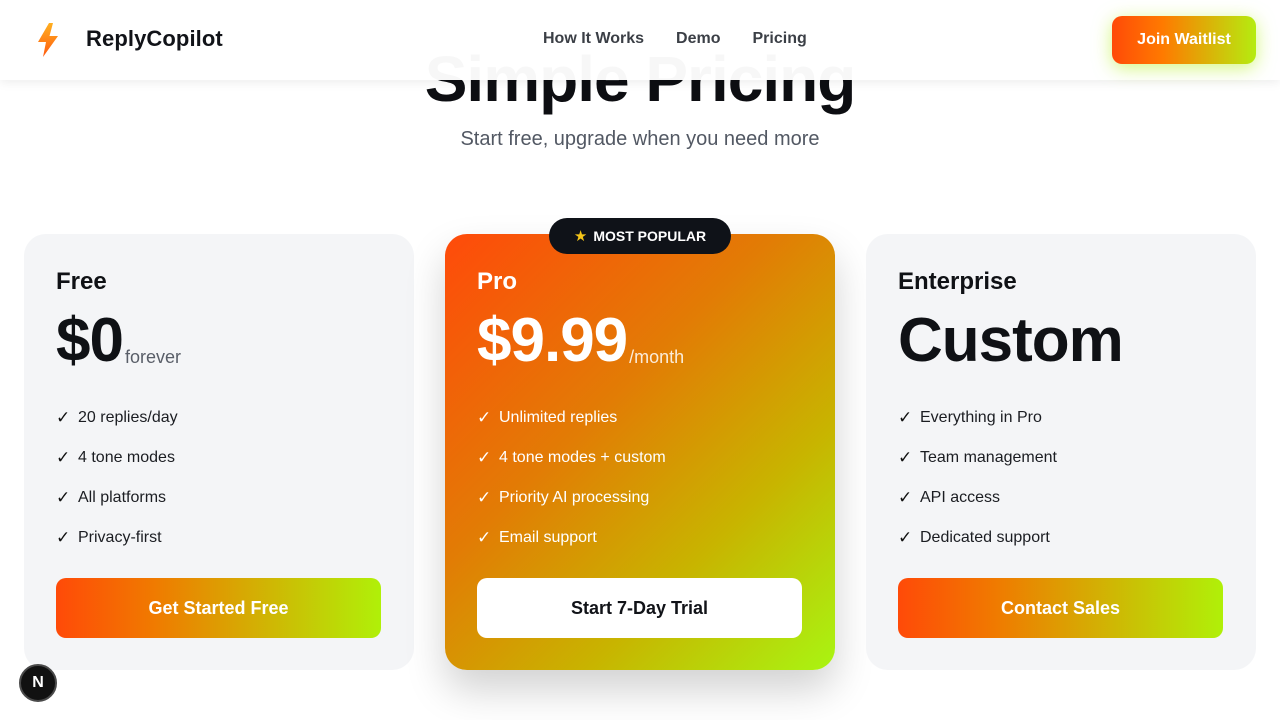  I want to click on feature-item: ✓ 4 tone modes, so click(115, 457).